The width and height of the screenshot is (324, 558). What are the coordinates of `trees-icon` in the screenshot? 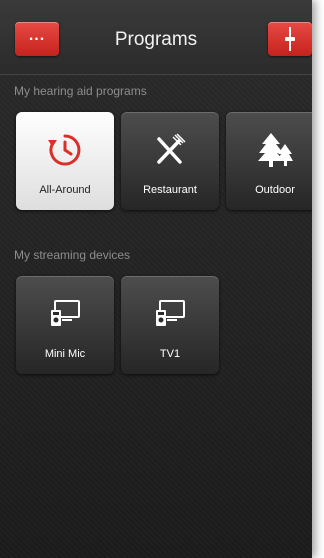 It's located at (275, 150).